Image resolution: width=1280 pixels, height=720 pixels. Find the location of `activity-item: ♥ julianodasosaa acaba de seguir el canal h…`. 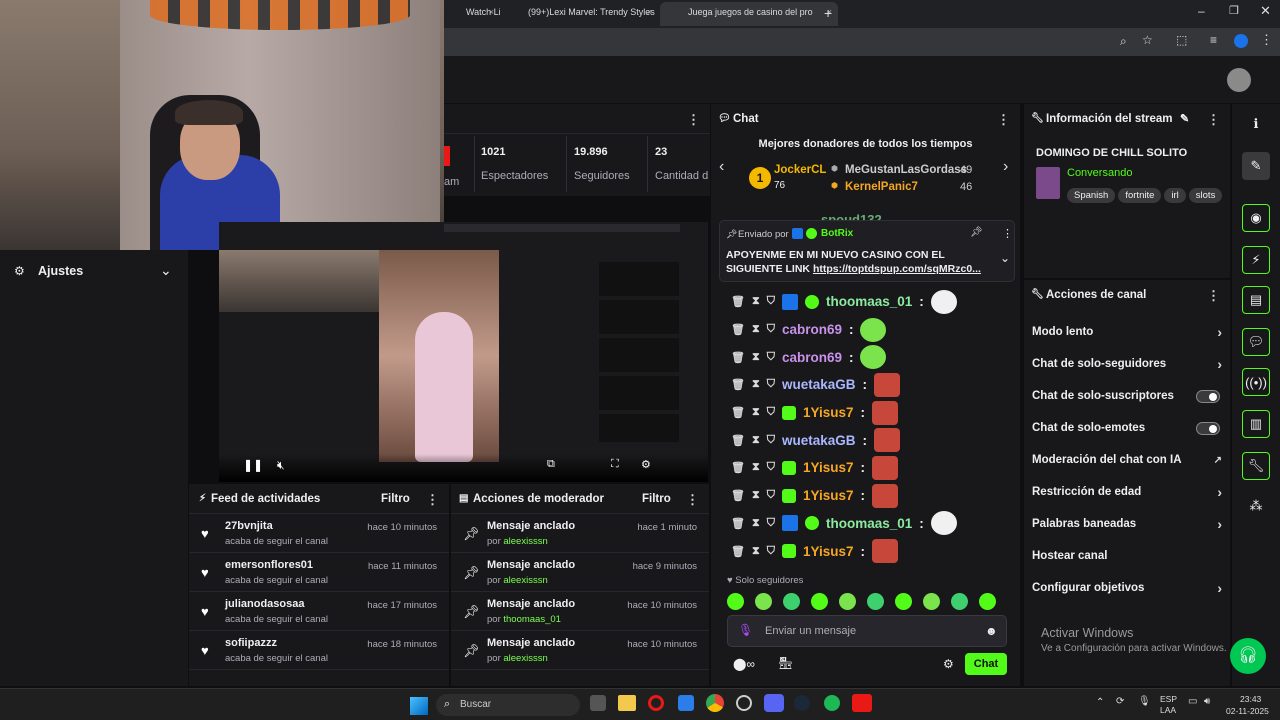

activity-item: ♥ julianodasosaa acaba de seguir el canal h… is located at coordinates (319, 611).